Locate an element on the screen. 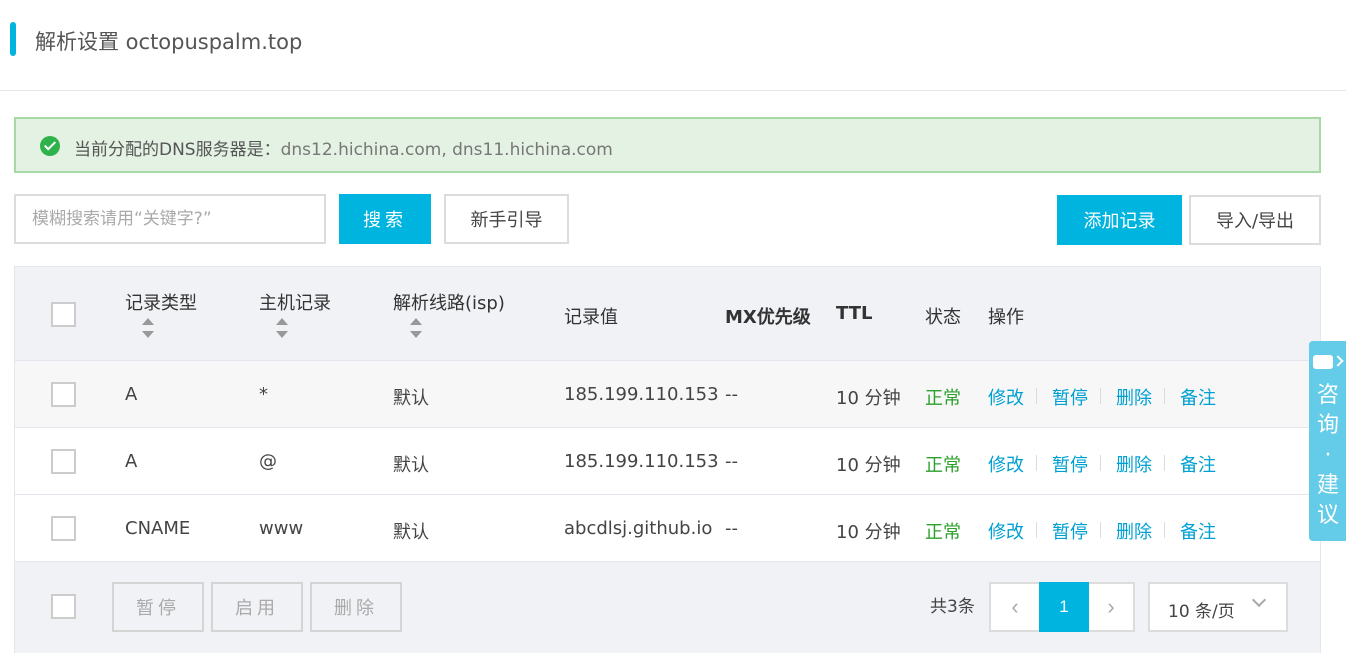  page-title: 解析设置 octopuspalm.top is located at coordinates (169, 42).